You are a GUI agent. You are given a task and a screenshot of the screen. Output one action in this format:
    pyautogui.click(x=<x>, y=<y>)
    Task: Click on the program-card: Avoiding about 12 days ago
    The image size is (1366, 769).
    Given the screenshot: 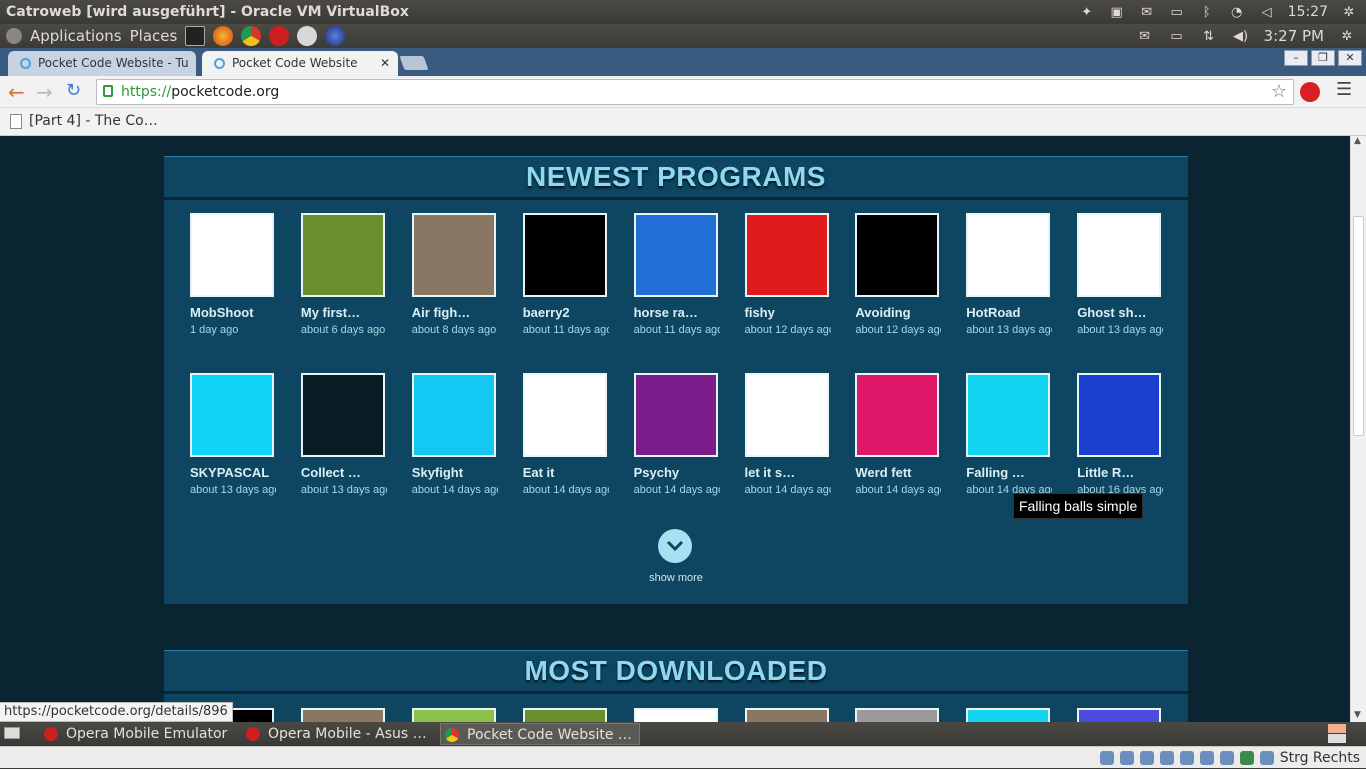 What is the action you would take?
    pyautogui.click(x=903, y=274)
    